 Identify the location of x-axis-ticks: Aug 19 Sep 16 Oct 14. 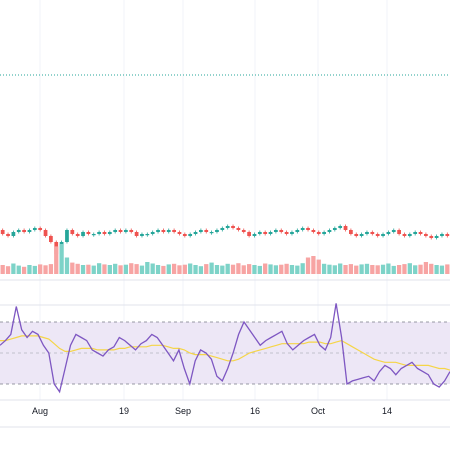
(212, 411).